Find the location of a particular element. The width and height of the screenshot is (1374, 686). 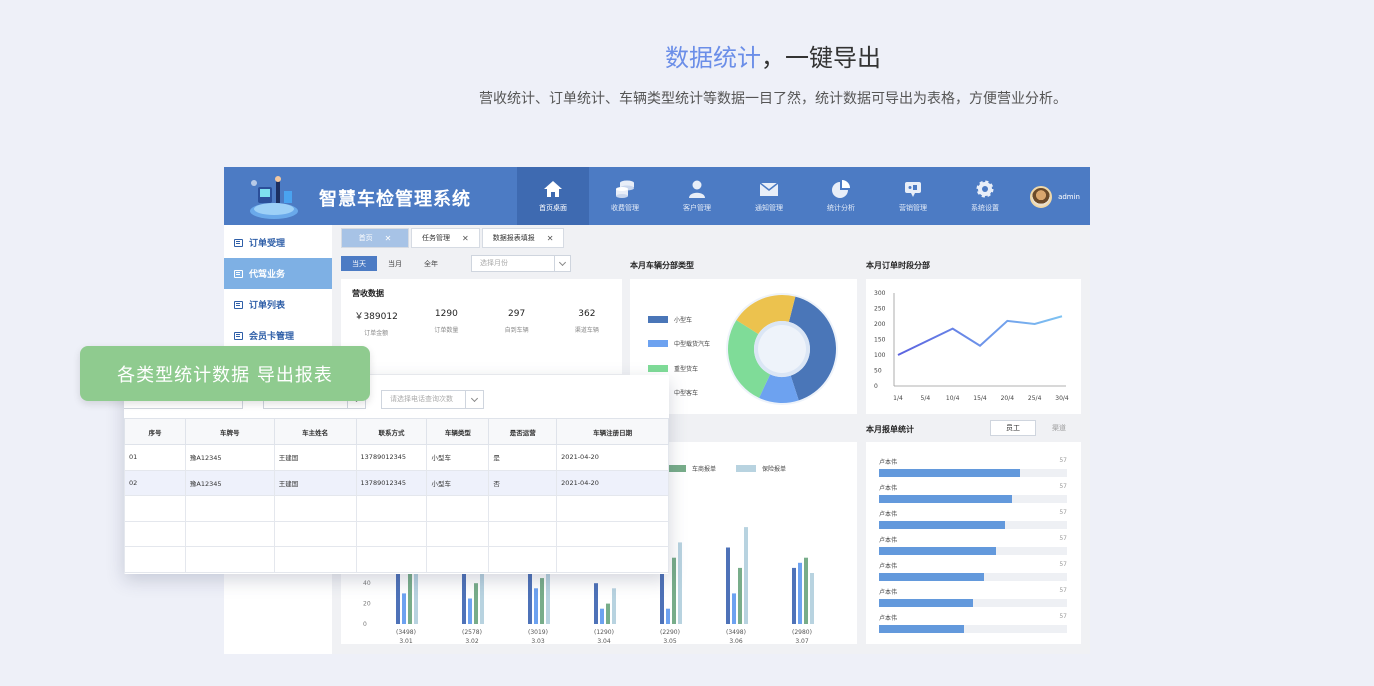

column-header: 车牌号 is located at coordinates (229, 431).